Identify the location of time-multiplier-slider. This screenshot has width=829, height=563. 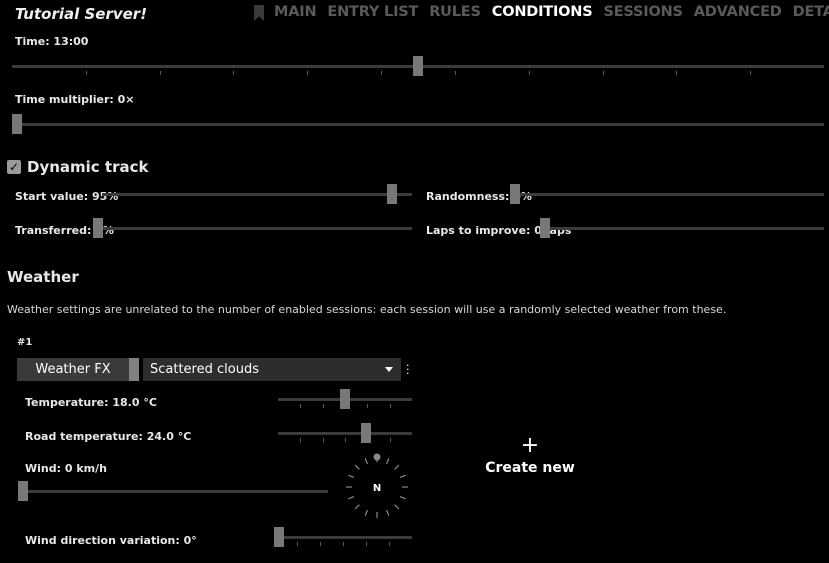
(418, 124).